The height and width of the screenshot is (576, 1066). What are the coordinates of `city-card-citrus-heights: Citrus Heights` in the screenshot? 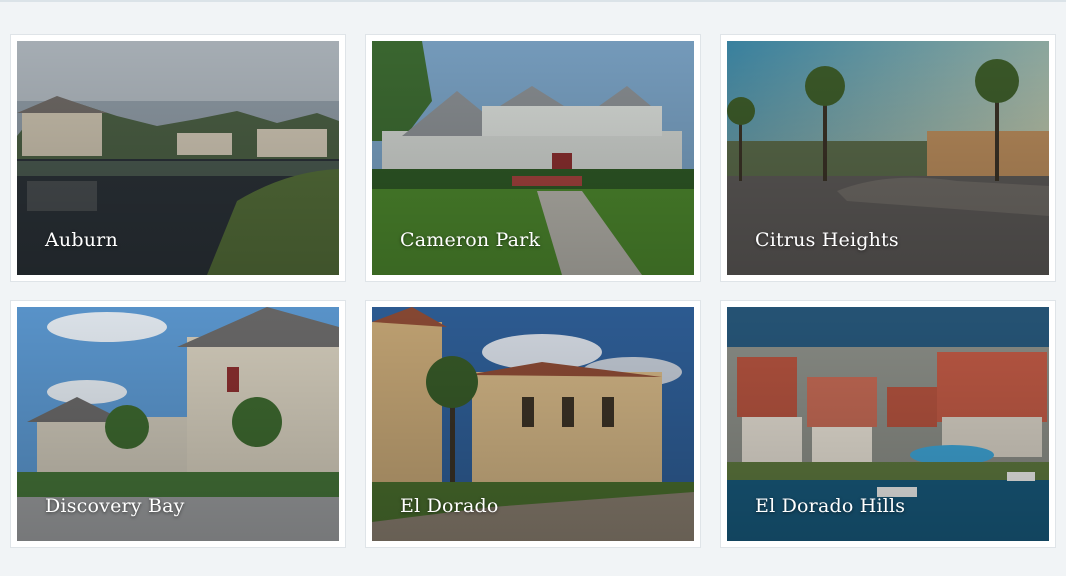 It's located at (888, 158).